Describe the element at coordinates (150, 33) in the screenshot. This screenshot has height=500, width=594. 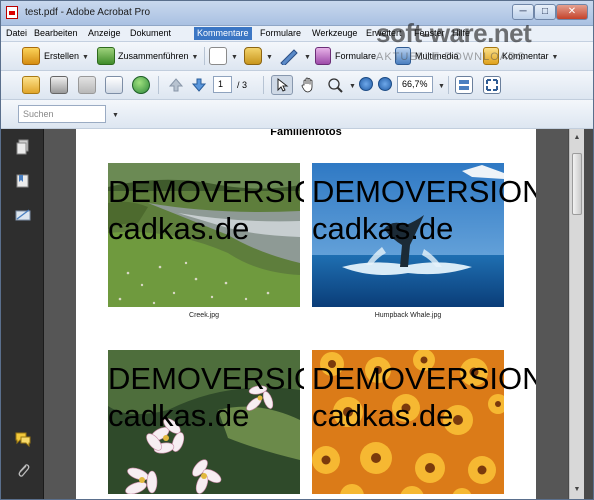
I see `menu-dokument: Dokument` at that location.